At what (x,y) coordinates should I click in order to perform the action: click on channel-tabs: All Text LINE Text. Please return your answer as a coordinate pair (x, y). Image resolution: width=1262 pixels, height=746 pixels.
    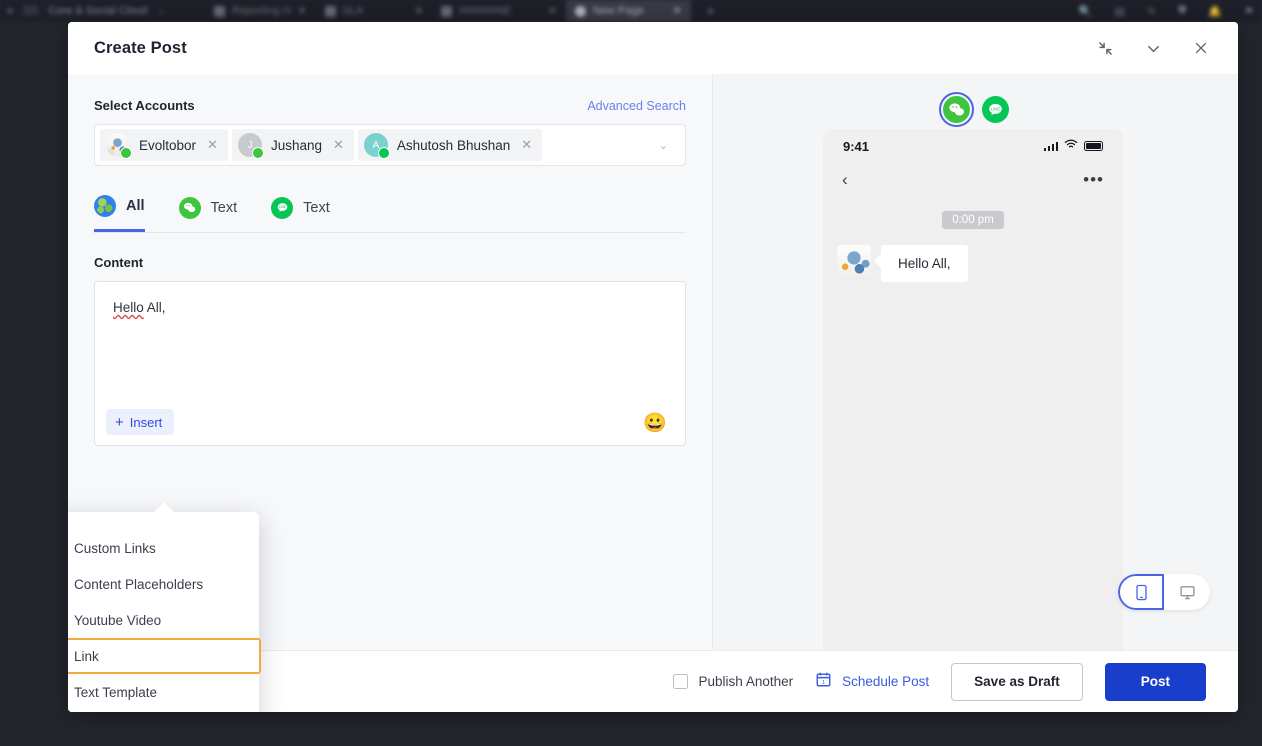
    Looking at the image, I should click on (390, 212).